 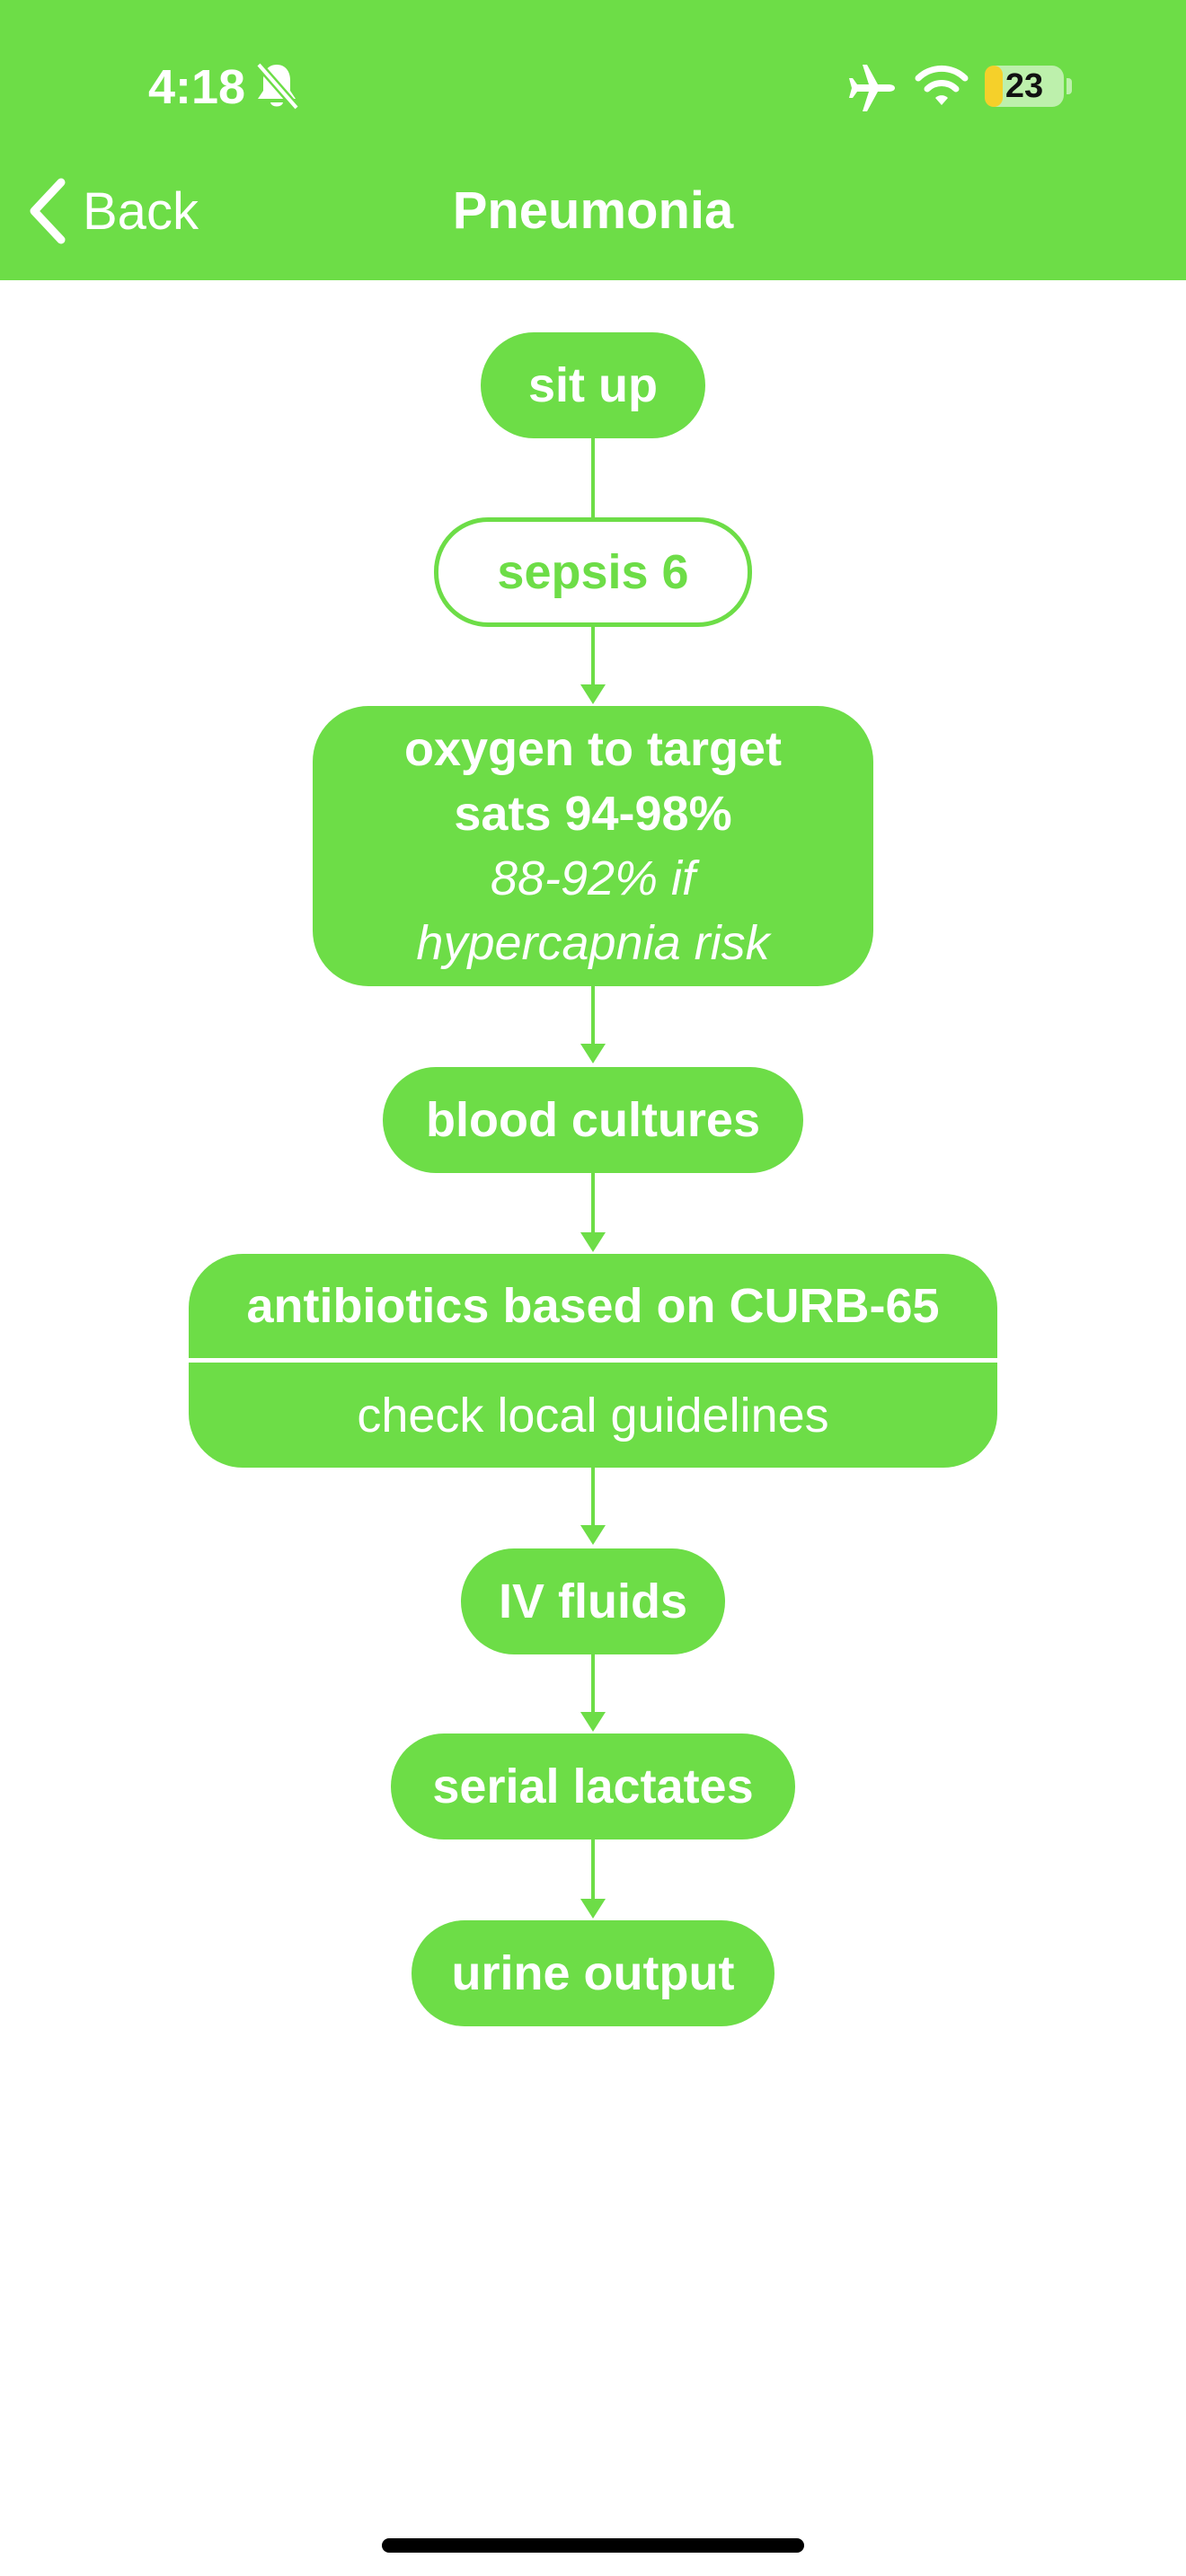 What do you see at coordinates (593, 385) in the screenshot?
I see `step-sit-up: sit up` at bounding box center [593, 385].